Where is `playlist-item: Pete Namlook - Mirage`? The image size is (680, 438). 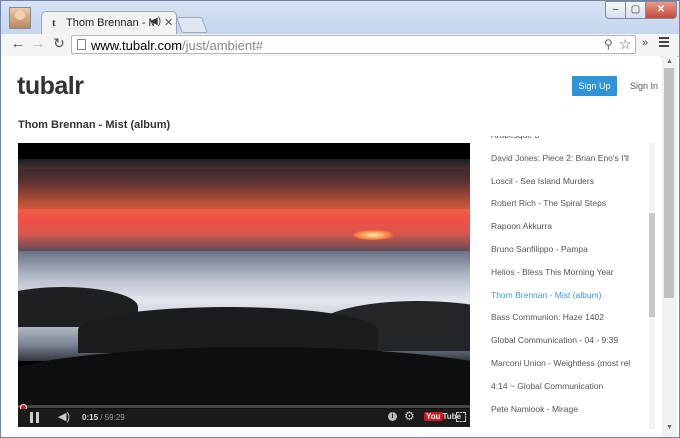
playlist-item: Pete Namlook - Mirage is located at coordinates (561, 409).